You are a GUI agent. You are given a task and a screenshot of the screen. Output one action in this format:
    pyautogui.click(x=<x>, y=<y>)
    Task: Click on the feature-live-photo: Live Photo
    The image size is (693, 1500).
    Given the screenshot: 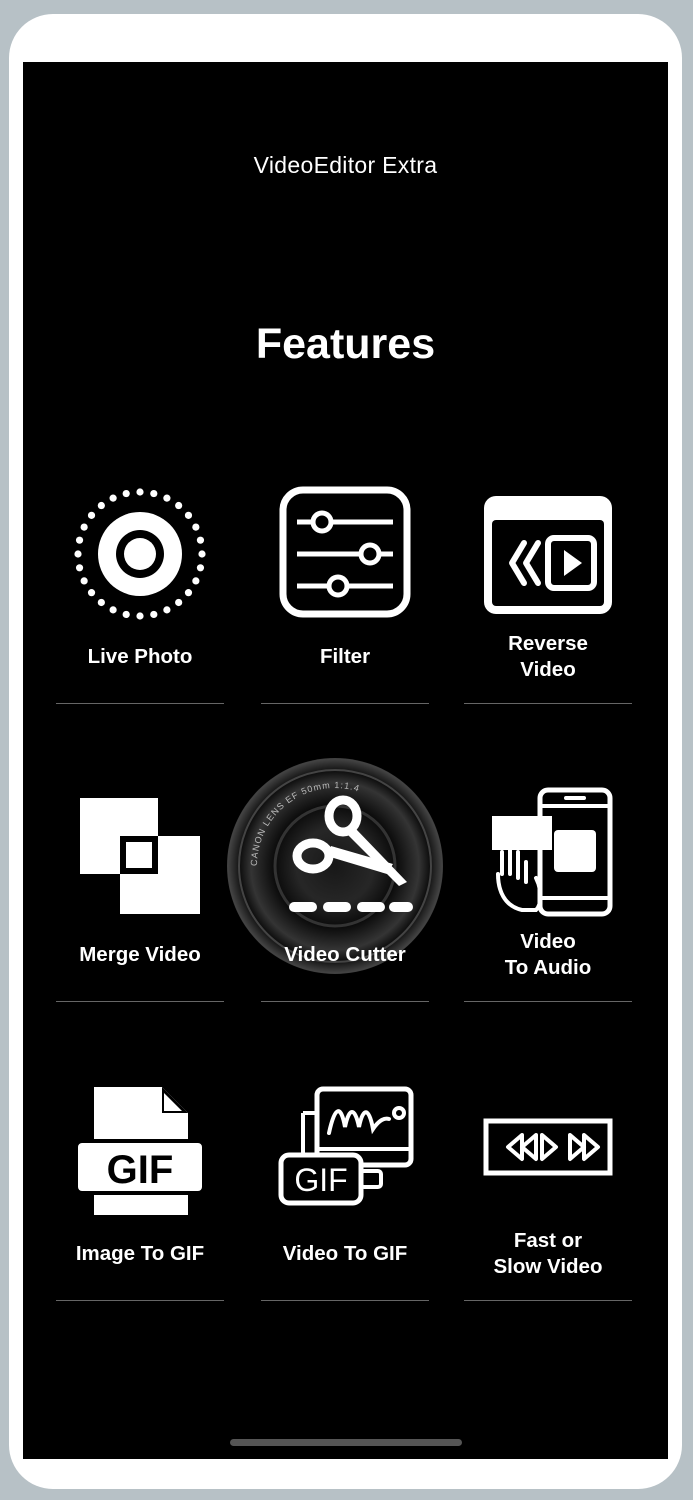 What is the action you would take?
    pyautogui.click(x=140, y=588)
    